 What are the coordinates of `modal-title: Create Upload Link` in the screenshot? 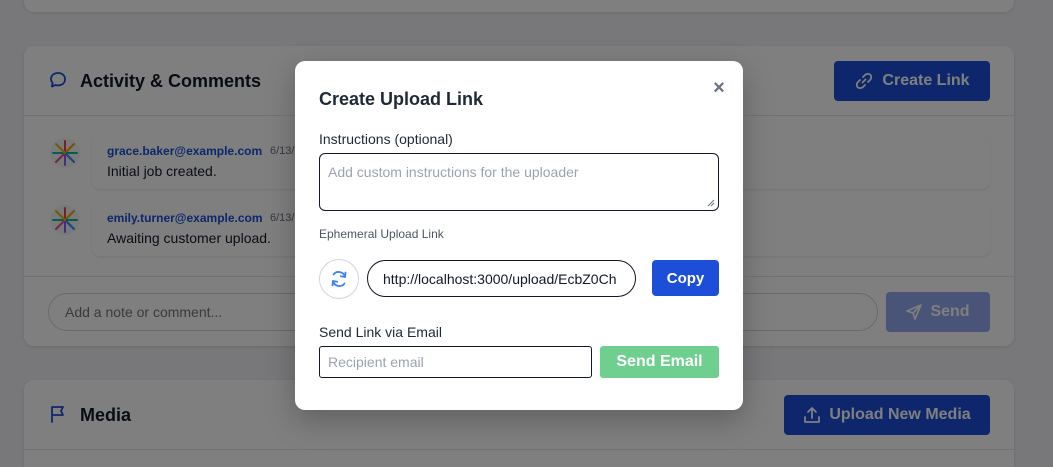 It's located at (401, 99).